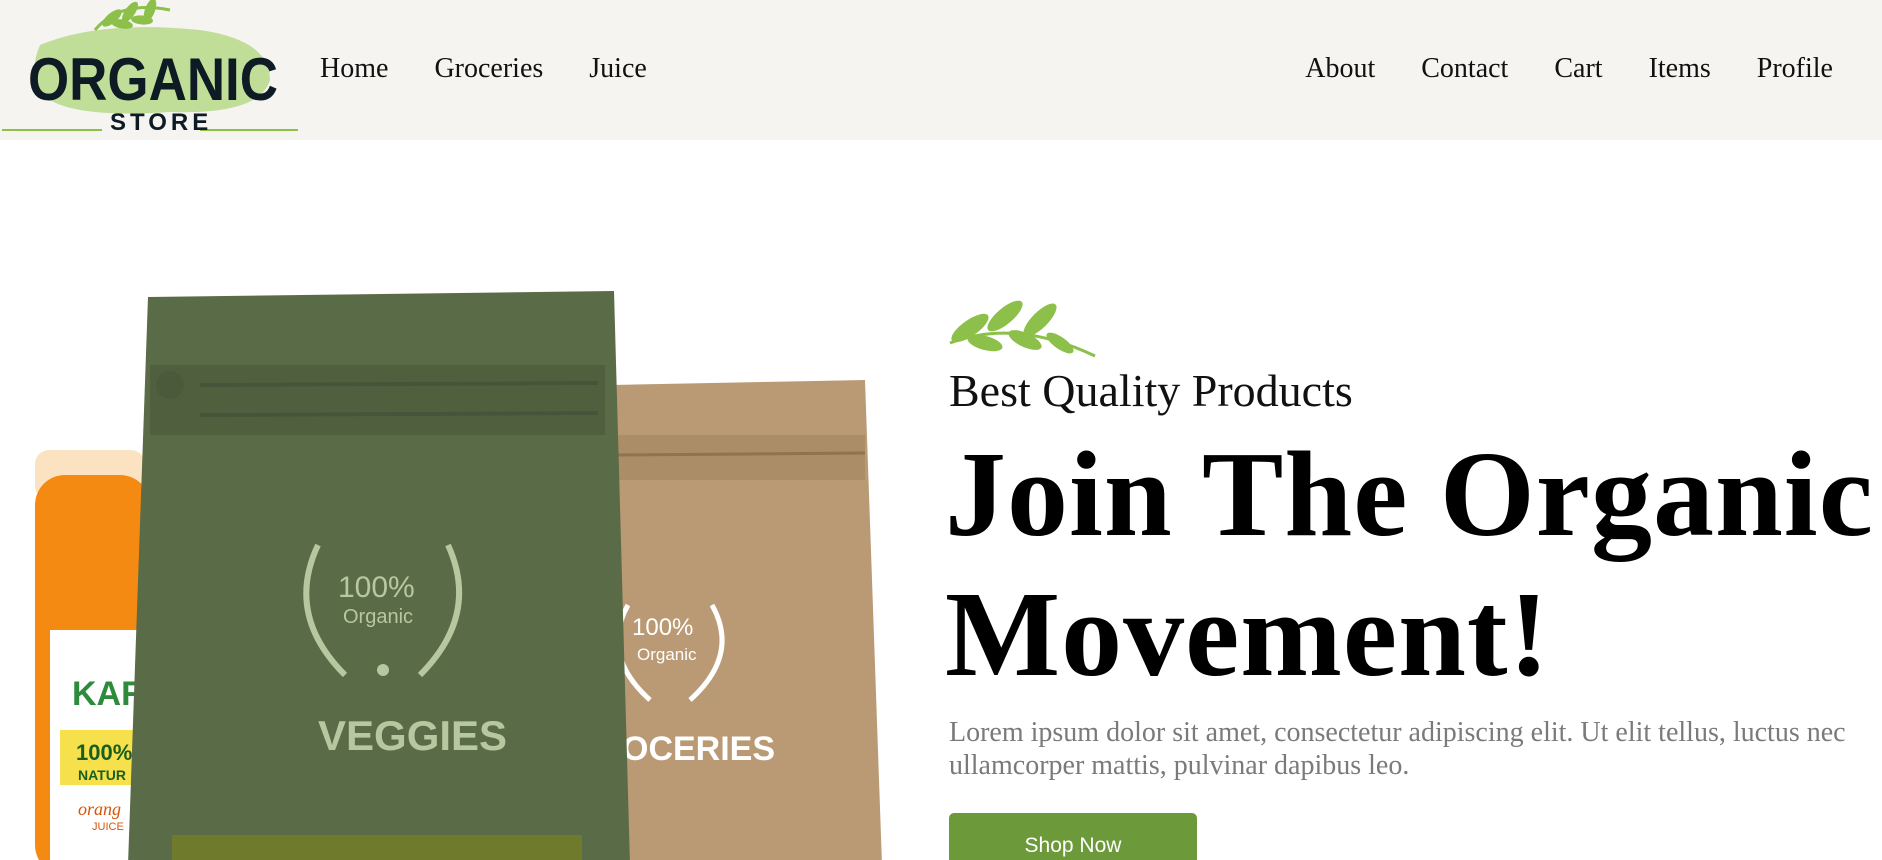 This screenshot has width=1882, height=860. Describe the element at coordinates (104, 752) in the screenshot. I see `jar-badge: 100%` at that location.